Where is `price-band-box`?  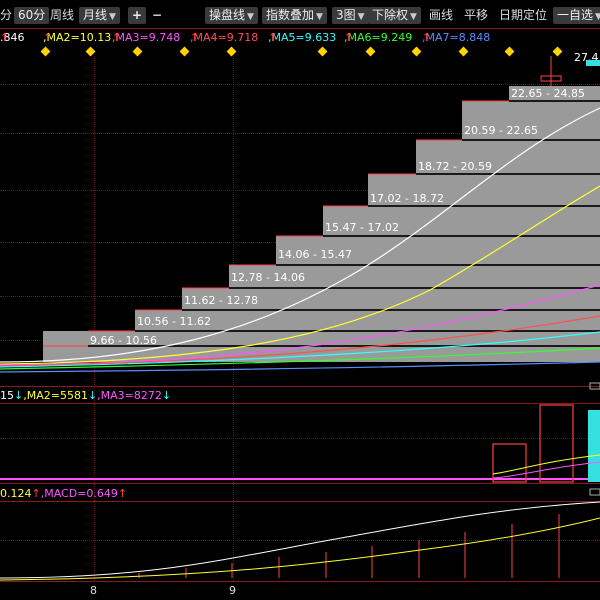 price-band-box is located at coordinates (344, 338).